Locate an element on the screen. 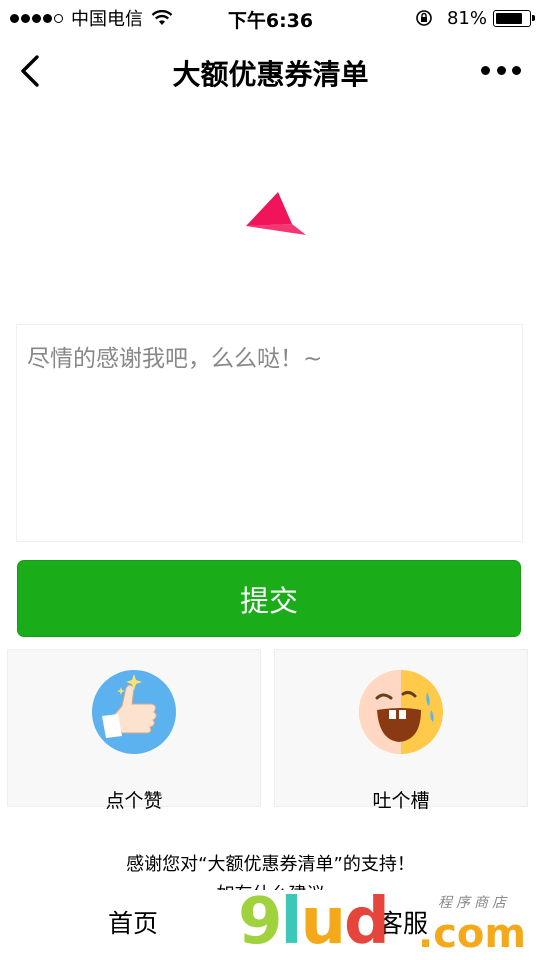 The height and width of the screenshot is (960, 541). watermark-u: u is located at coordinates (323, 922).